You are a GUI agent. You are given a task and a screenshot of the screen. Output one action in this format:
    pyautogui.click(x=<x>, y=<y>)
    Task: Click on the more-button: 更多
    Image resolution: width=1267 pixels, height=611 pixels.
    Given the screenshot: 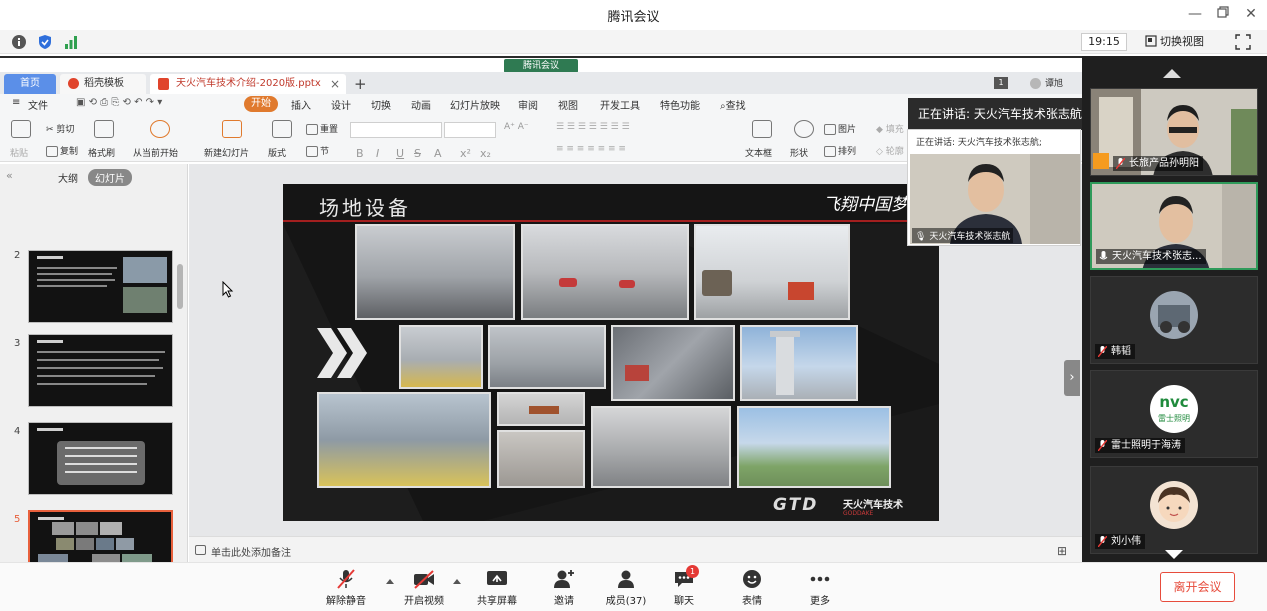 What is the action you would take?
    pyautogui.click(x=820, y=589)
    